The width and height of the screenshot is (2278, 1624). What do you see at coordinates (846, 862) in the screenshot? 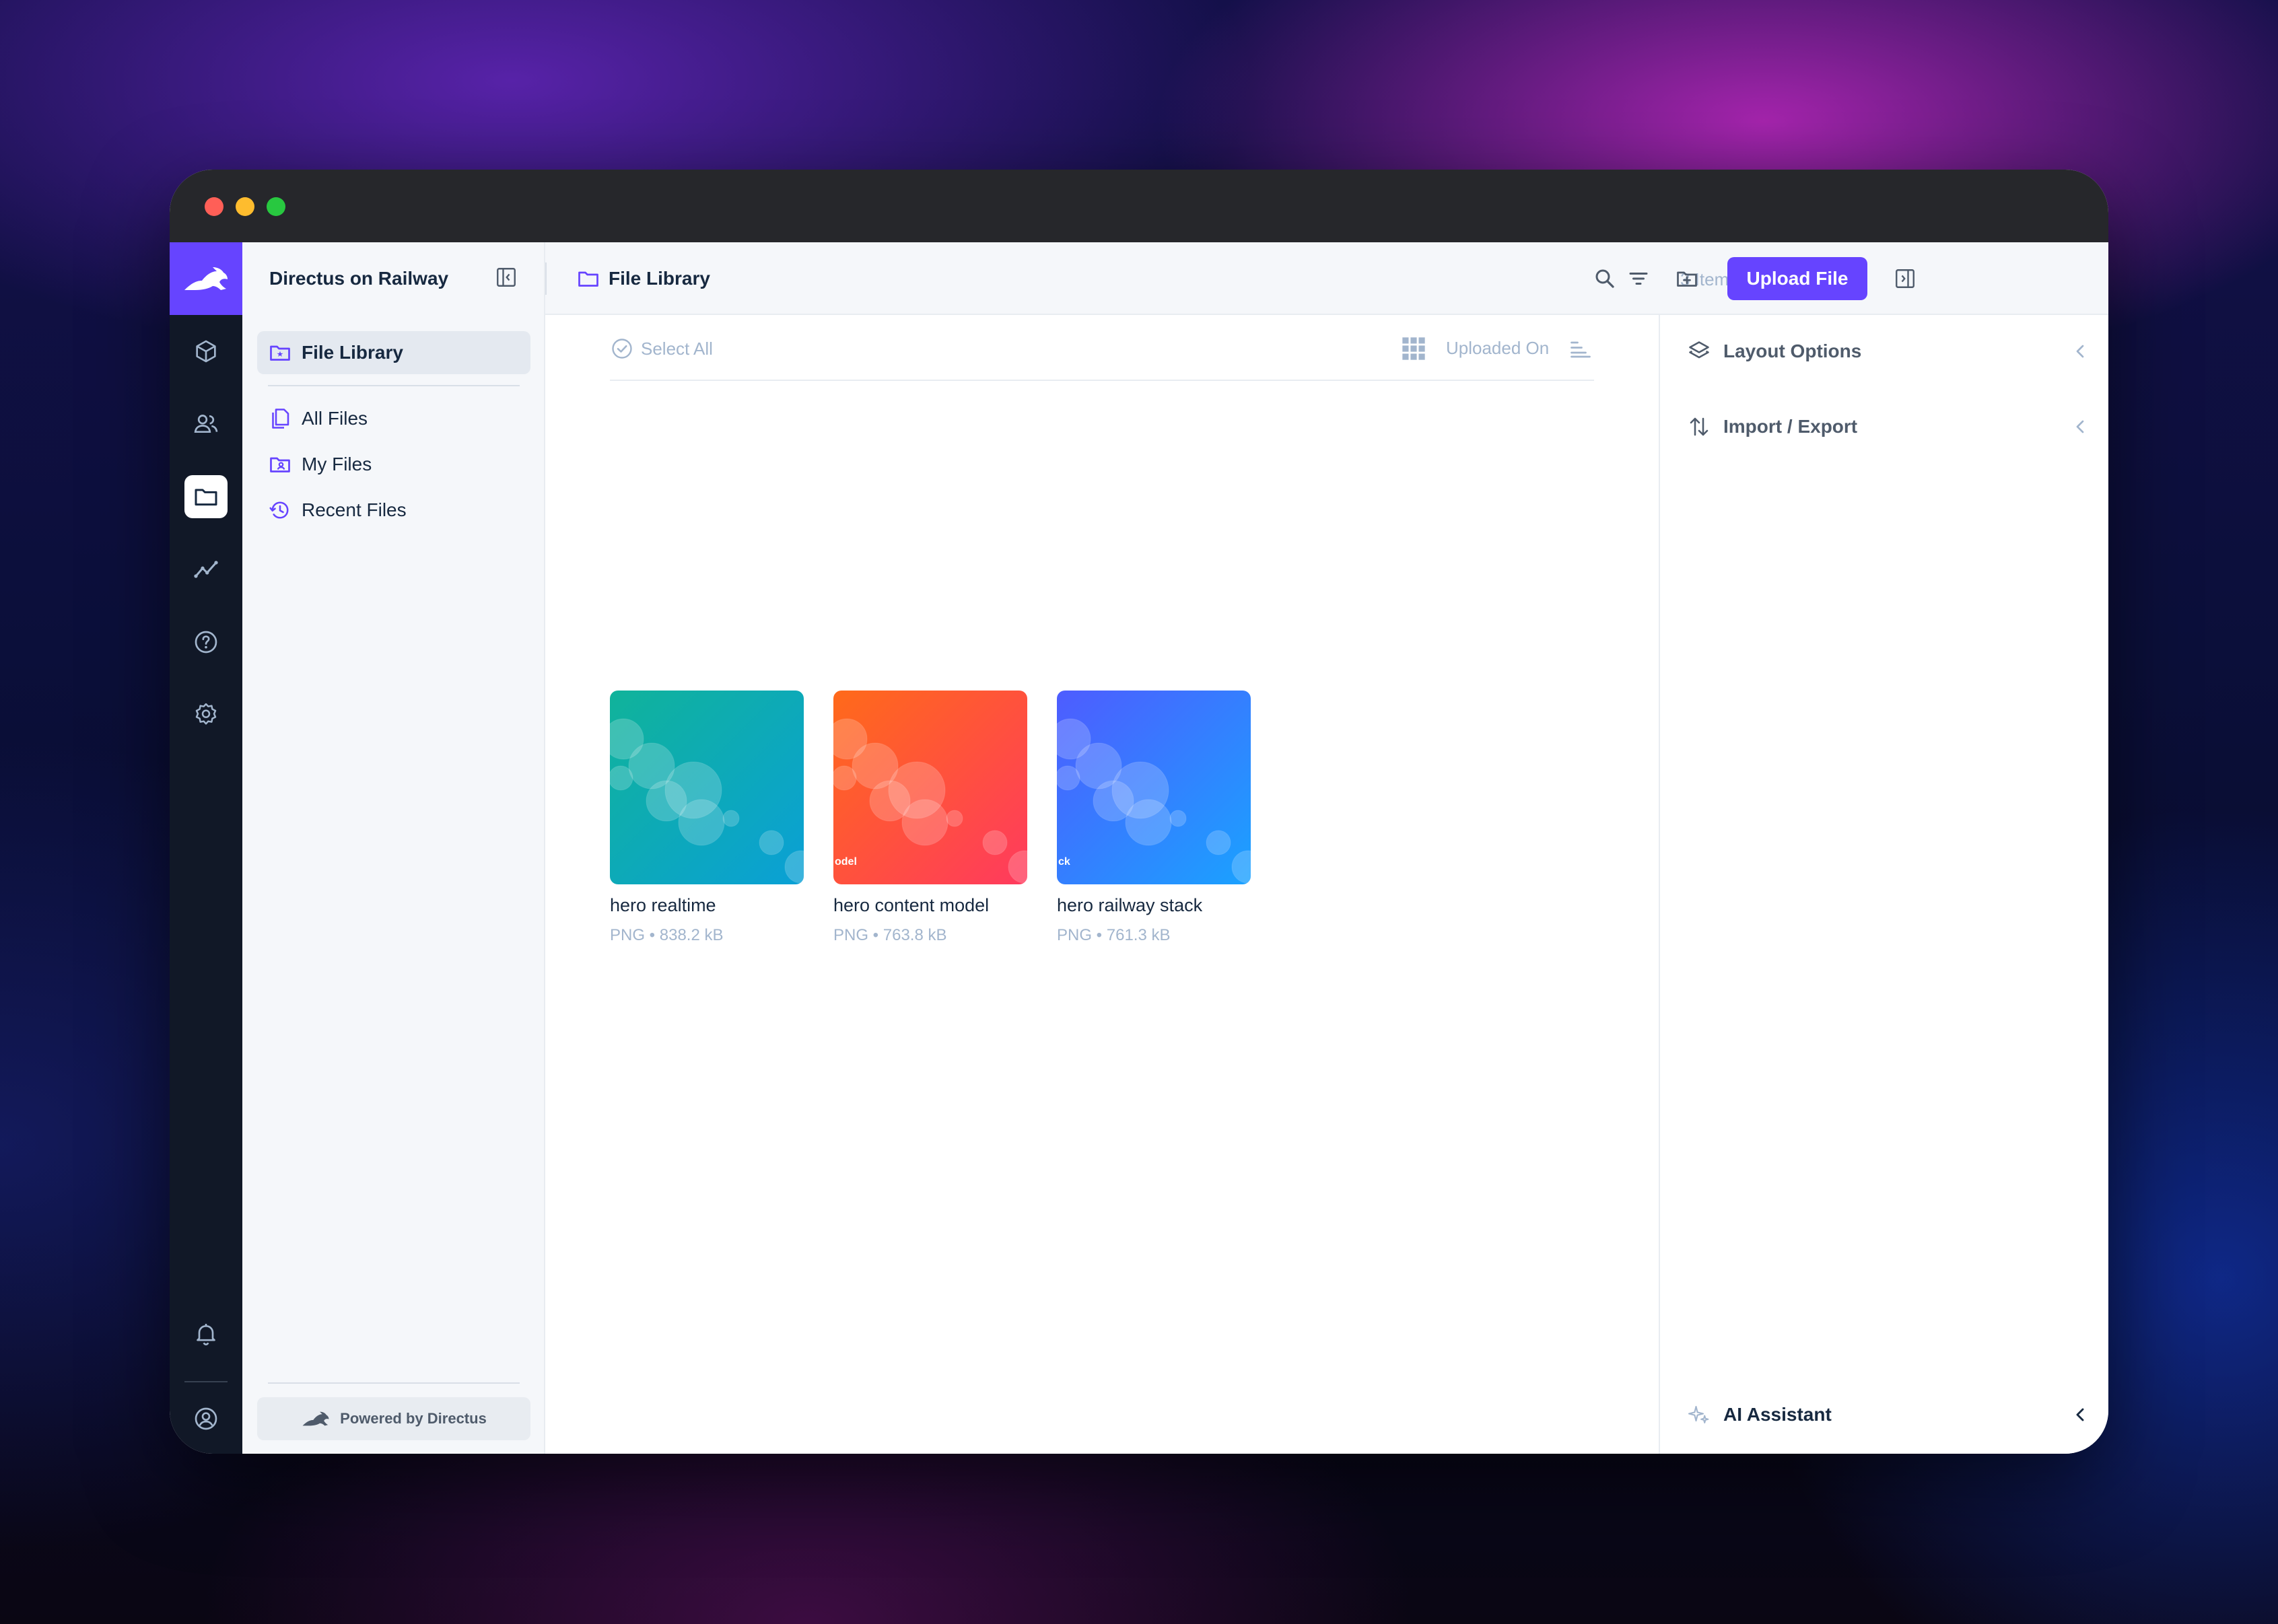
I see `thumbnail-caption: odel` at bounding box center [846, 862].